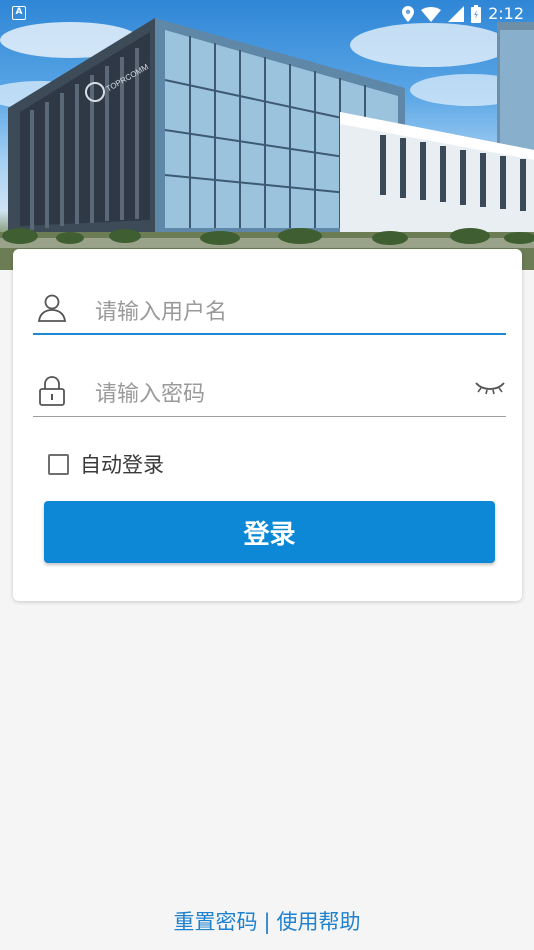  Describe the element at coordinates (456, 14) in the screenshot. I see `signal-icon` at that location.